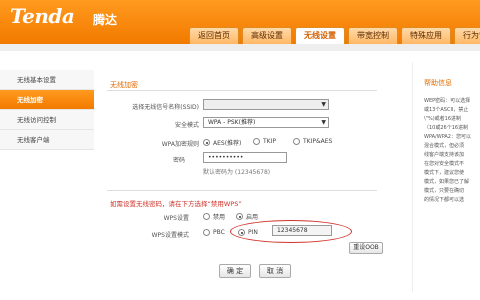 The image size is (480, 300). Describe the element at coordinates (176, 218) in the screenshot. I see `wps-label: WPS设置` at that location.